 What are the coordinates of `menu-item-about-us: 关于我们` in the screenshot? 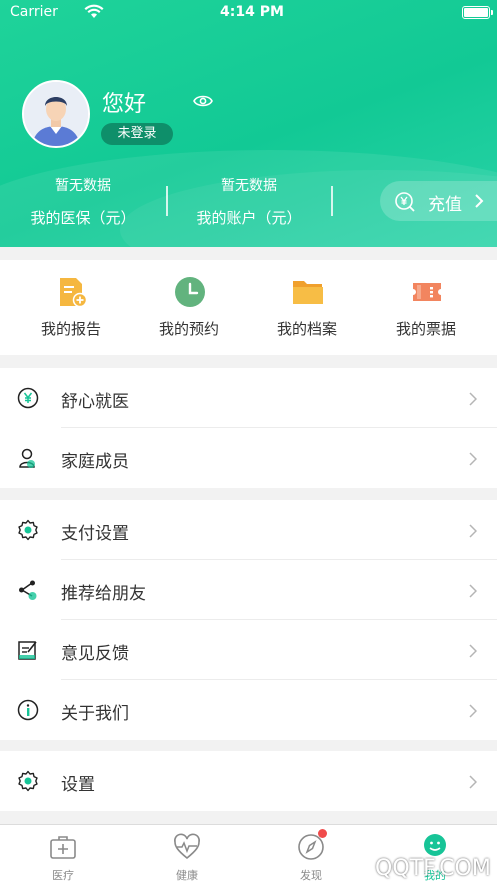 It's located at (248, 710).